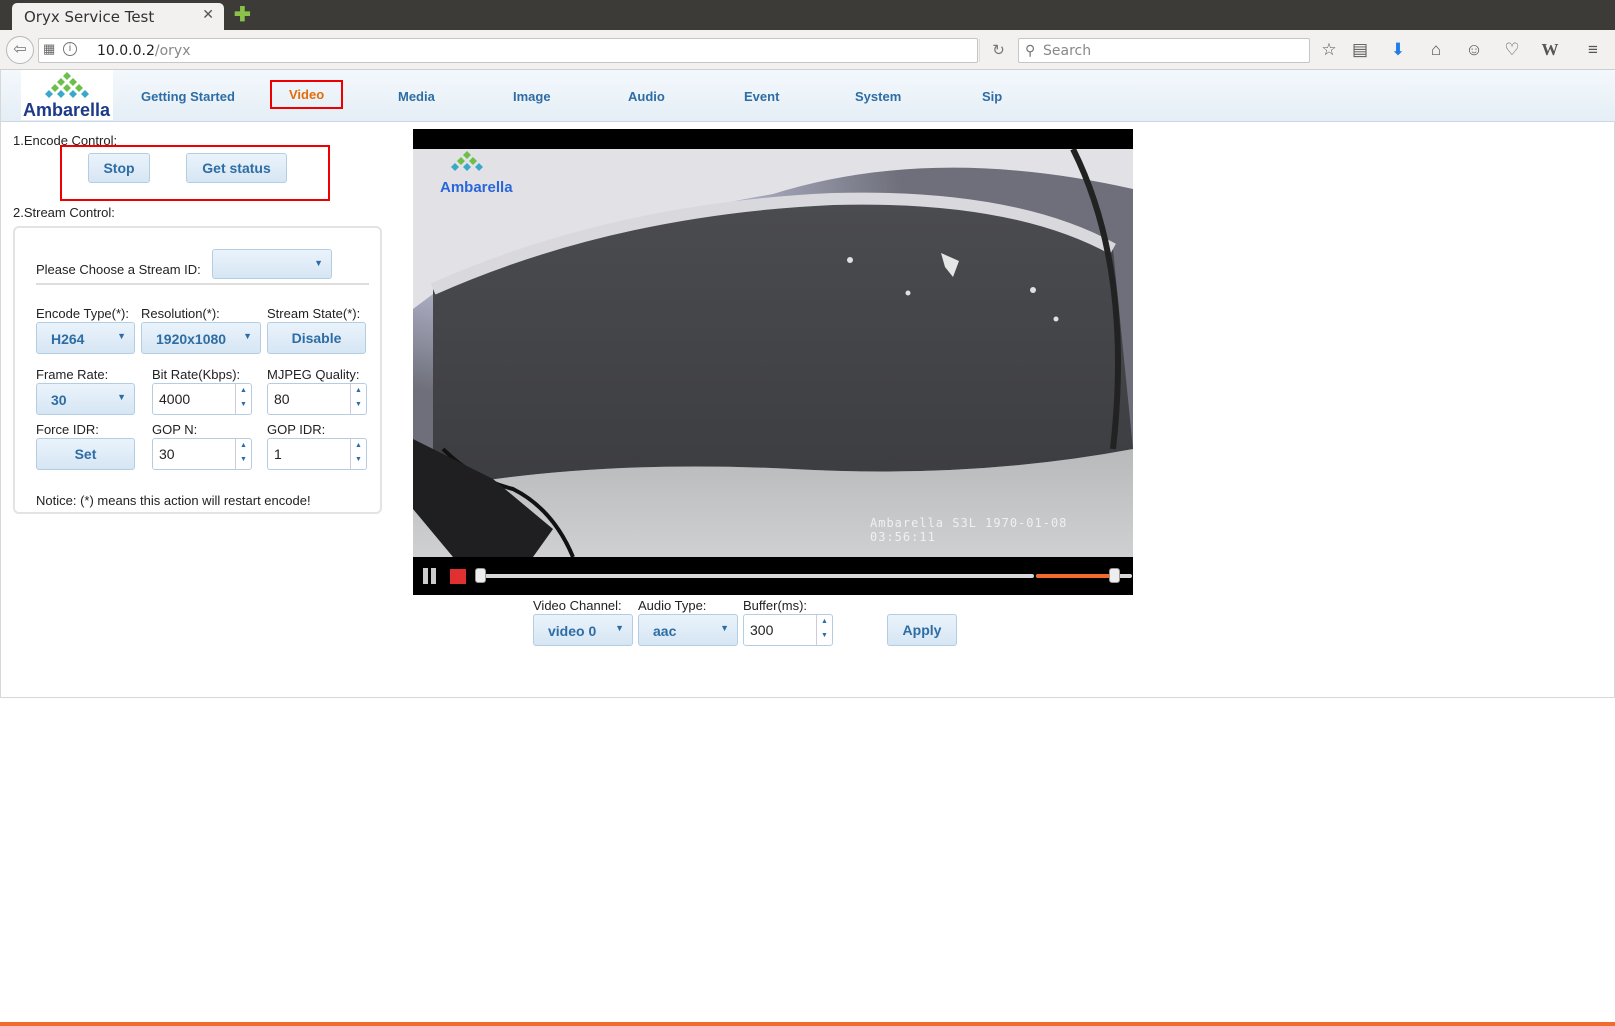  I want to click on url-path: /oryx, so click(172, 51).